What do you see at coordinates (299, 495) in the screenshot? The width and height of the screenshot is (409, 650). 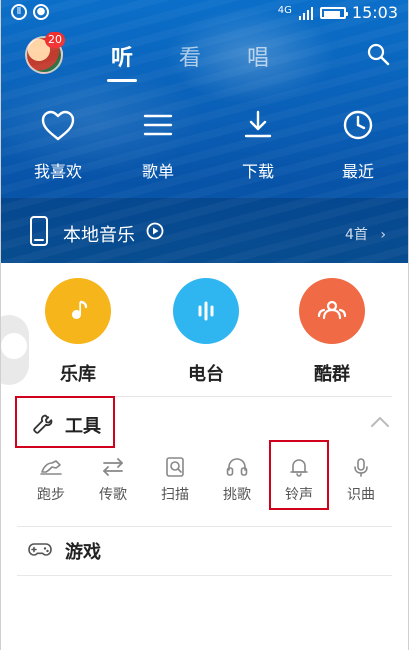 I see `tool-ringtone-label: 铃声` at bounding box center [299, 495].